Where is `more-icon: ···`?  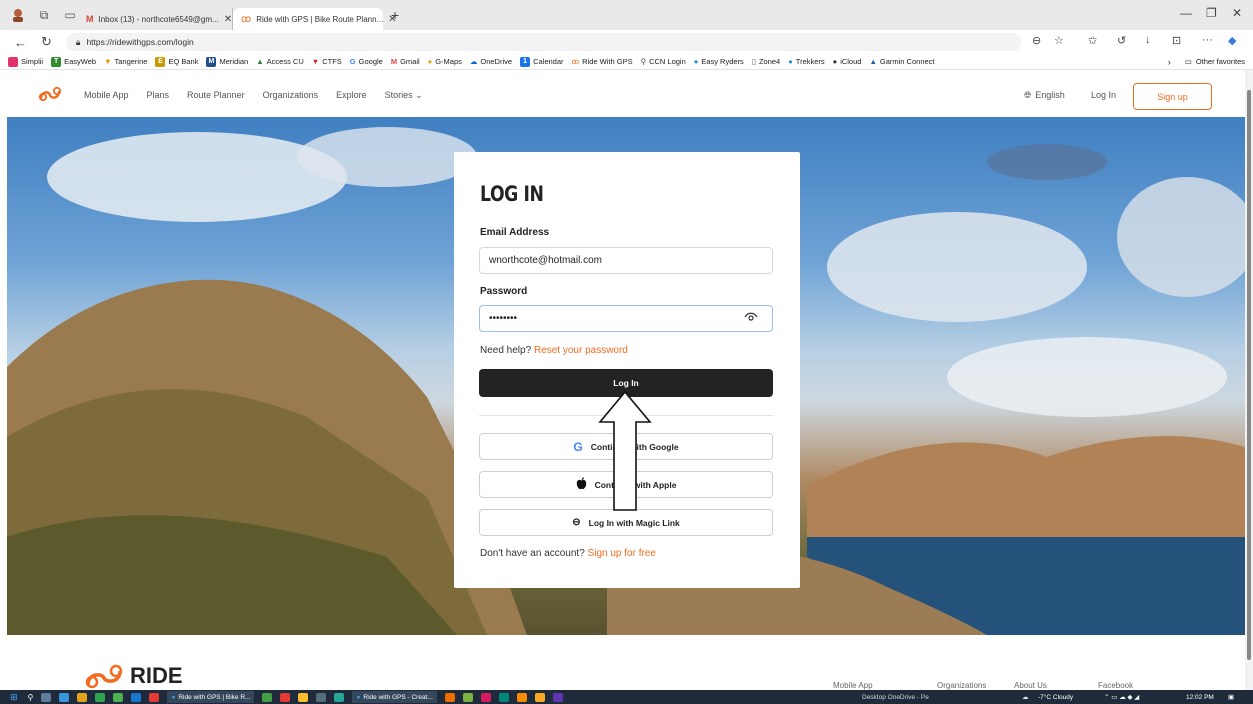 more-icon: ··· is located at coordinates (1207, 40).